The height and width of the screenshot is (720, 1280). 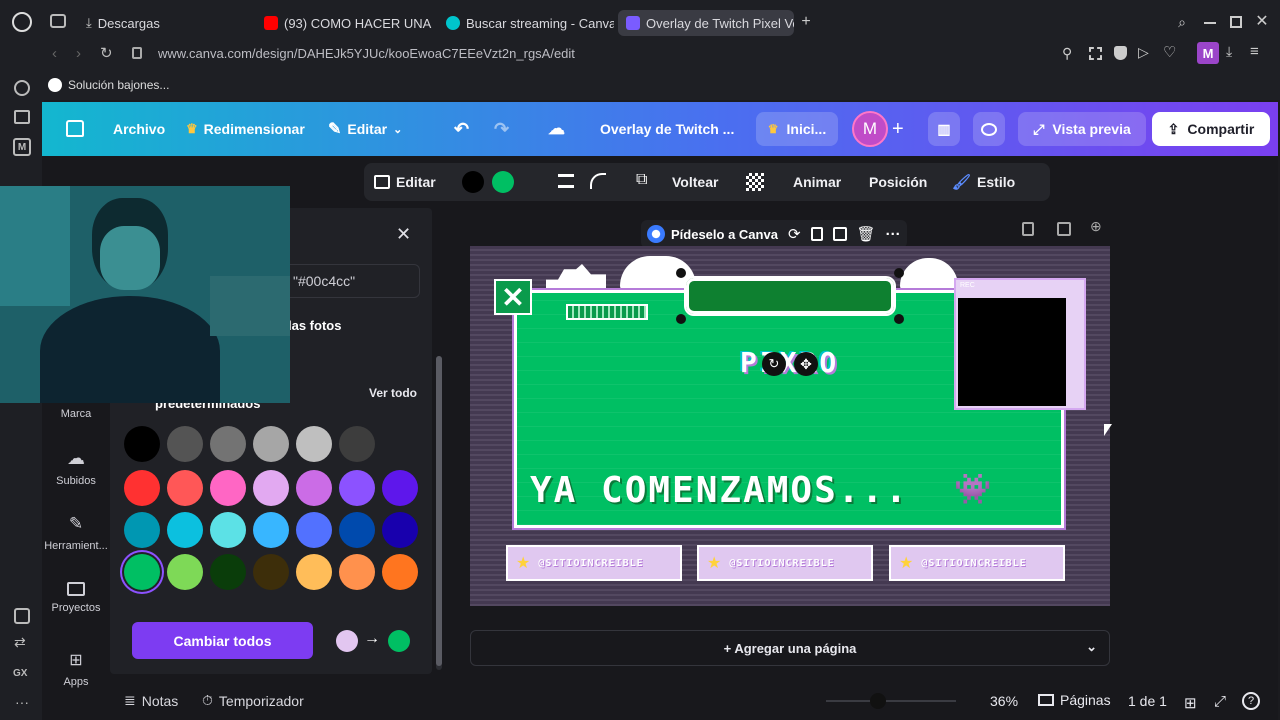 I want to click on tab-canva-search: Buscar streaming - Canva, so click(x=526, y=23).